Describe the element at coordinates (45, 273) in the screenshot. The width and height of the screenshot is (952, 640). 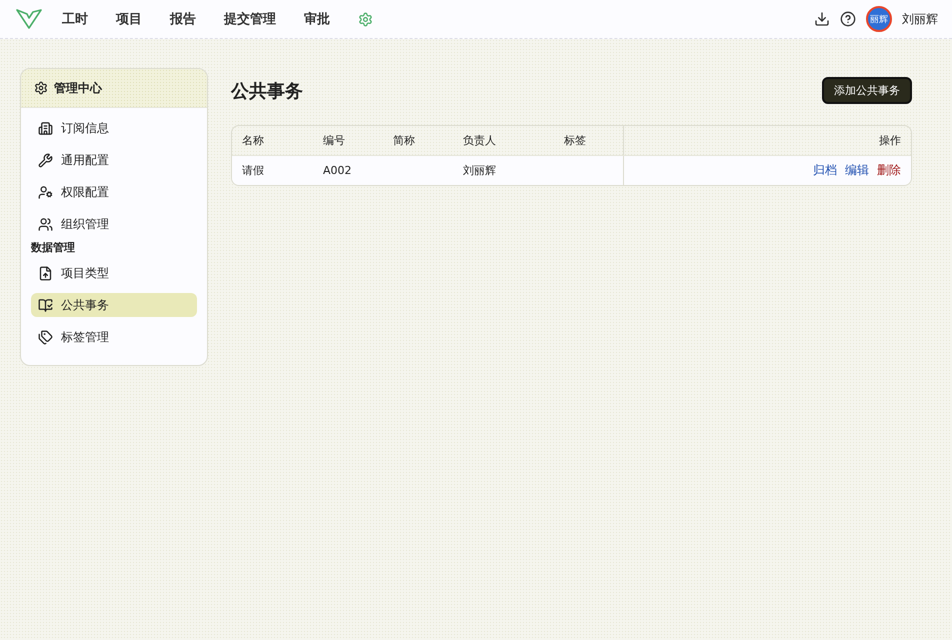
I see `file-upload-icon` at that location.